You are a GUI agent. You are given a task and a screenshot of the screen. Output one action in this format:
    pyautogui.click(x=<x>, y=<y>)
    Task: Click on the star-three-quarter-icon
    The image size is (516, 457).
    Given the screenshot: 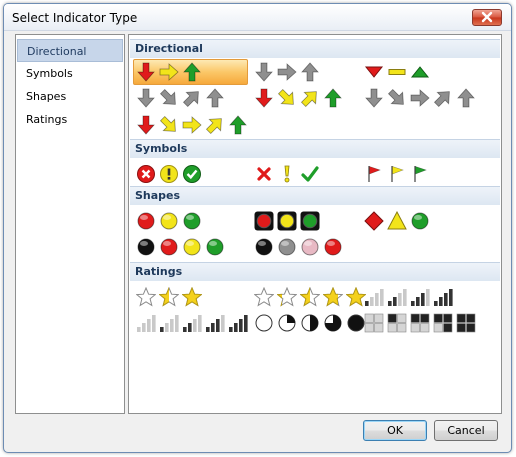 What is the action you would take?
    pyautogui.click(x=333, y=297)
    